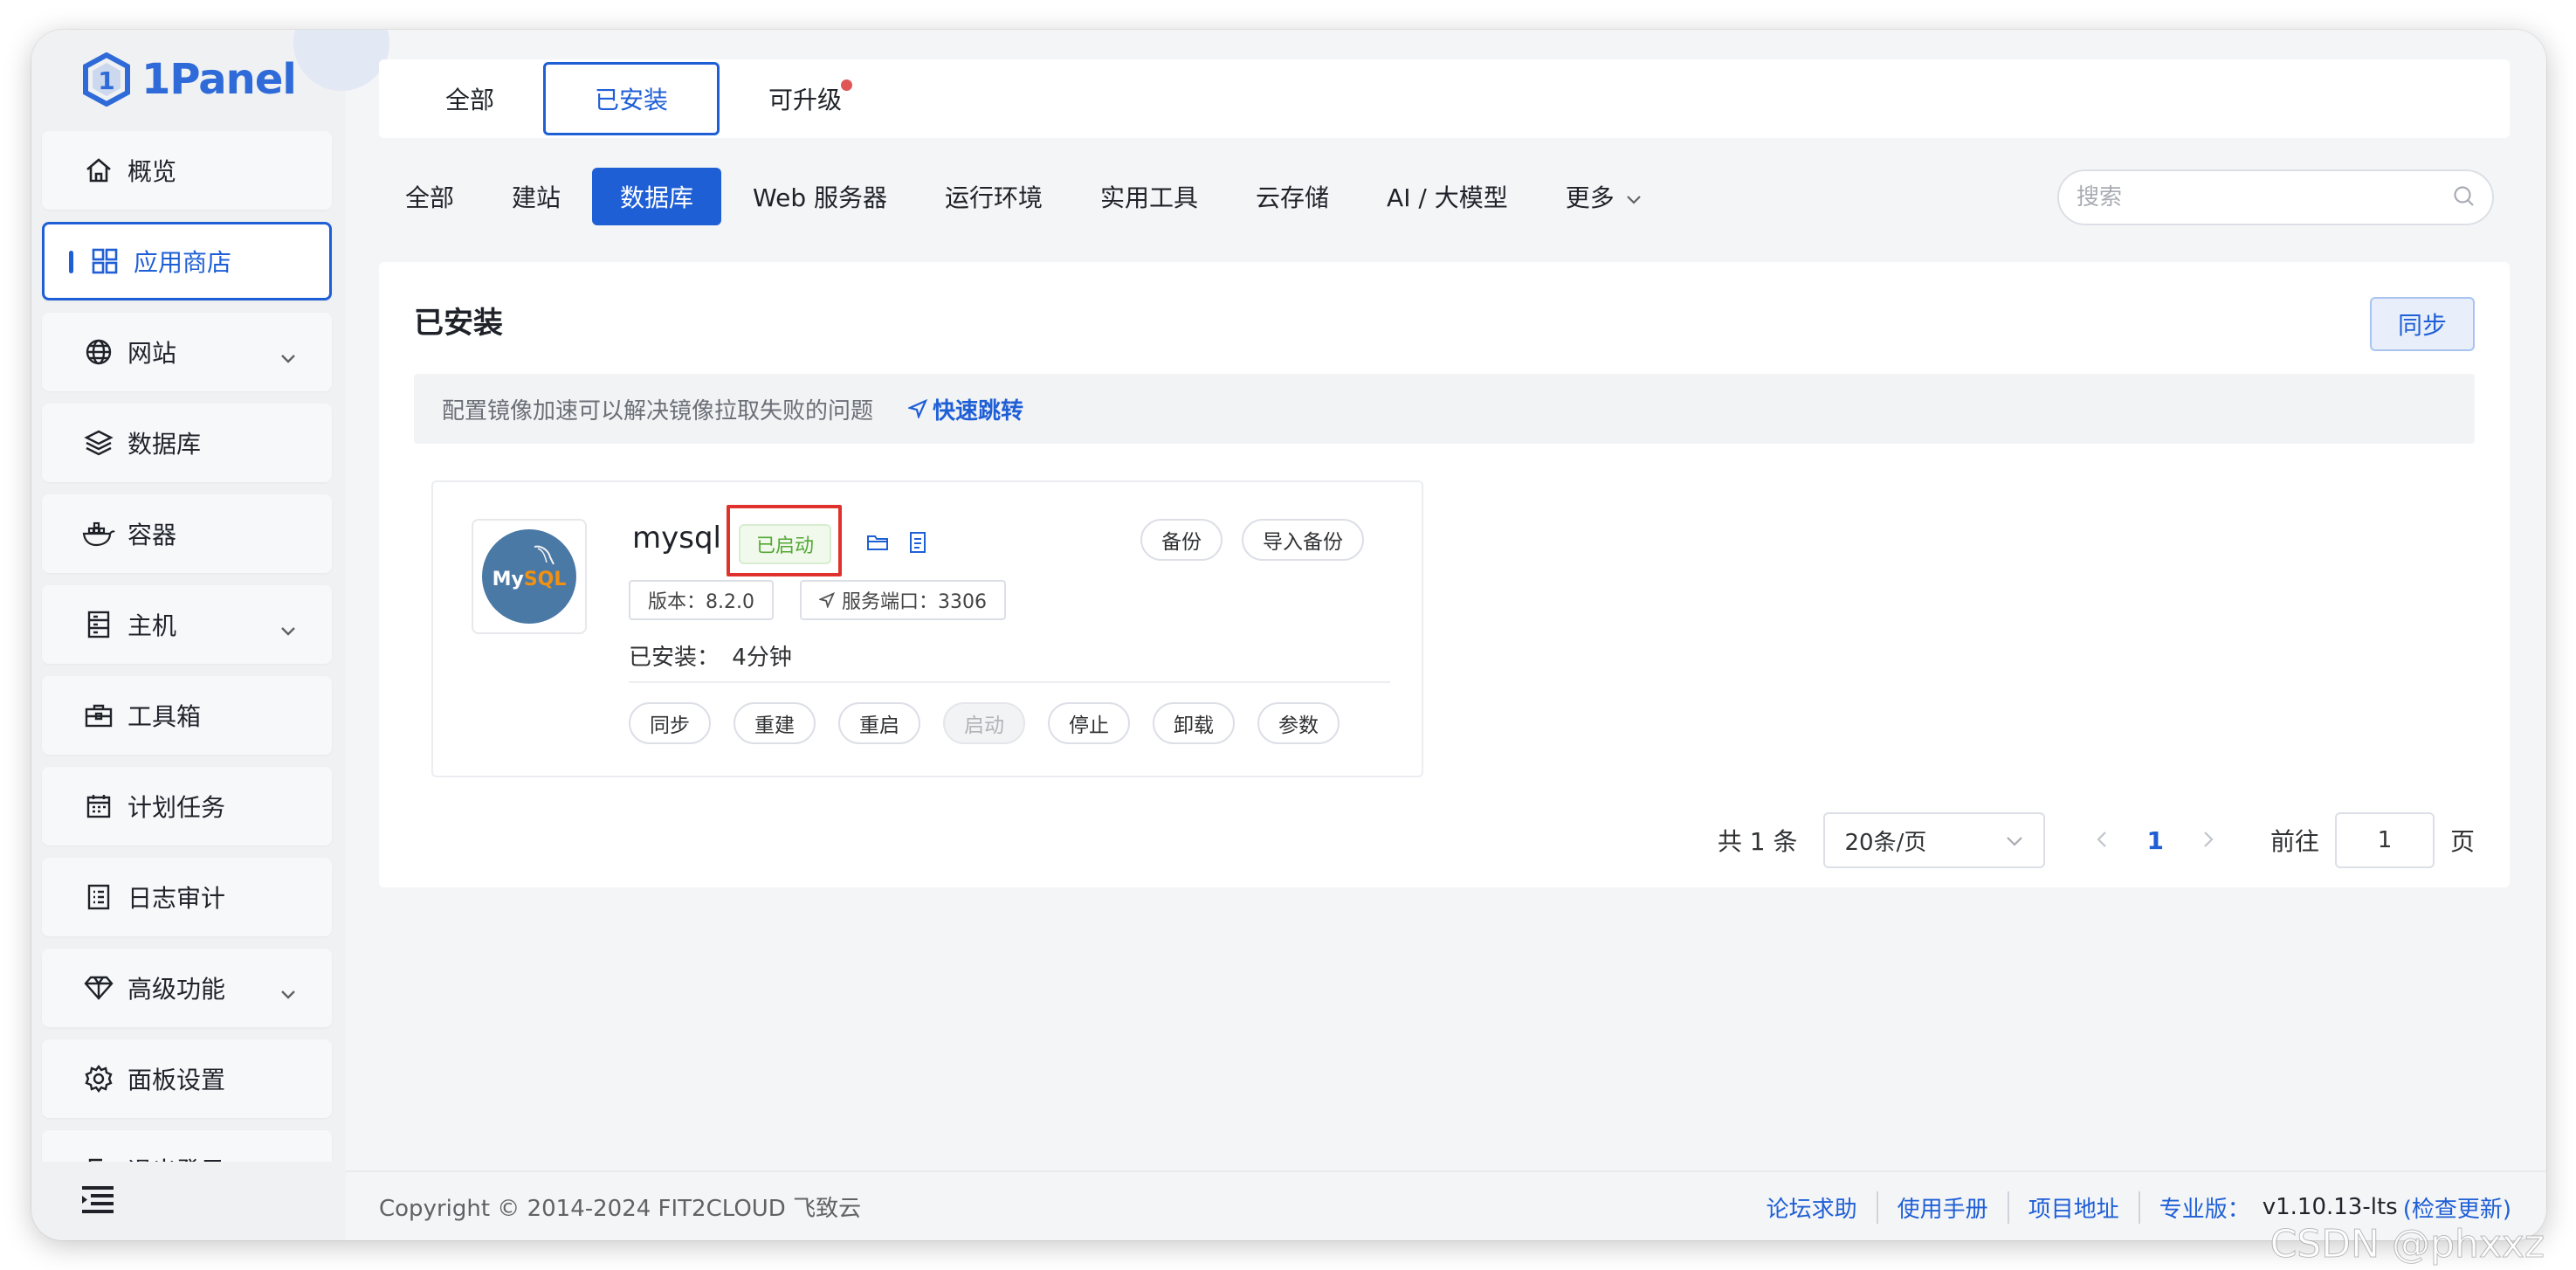 Image resolution: width=2576 pixels, height=1270 pixels. Describe the element at coordinates (164, 717) in the screenshot. I see `sidebar-item-label: 工具箱` at that location.